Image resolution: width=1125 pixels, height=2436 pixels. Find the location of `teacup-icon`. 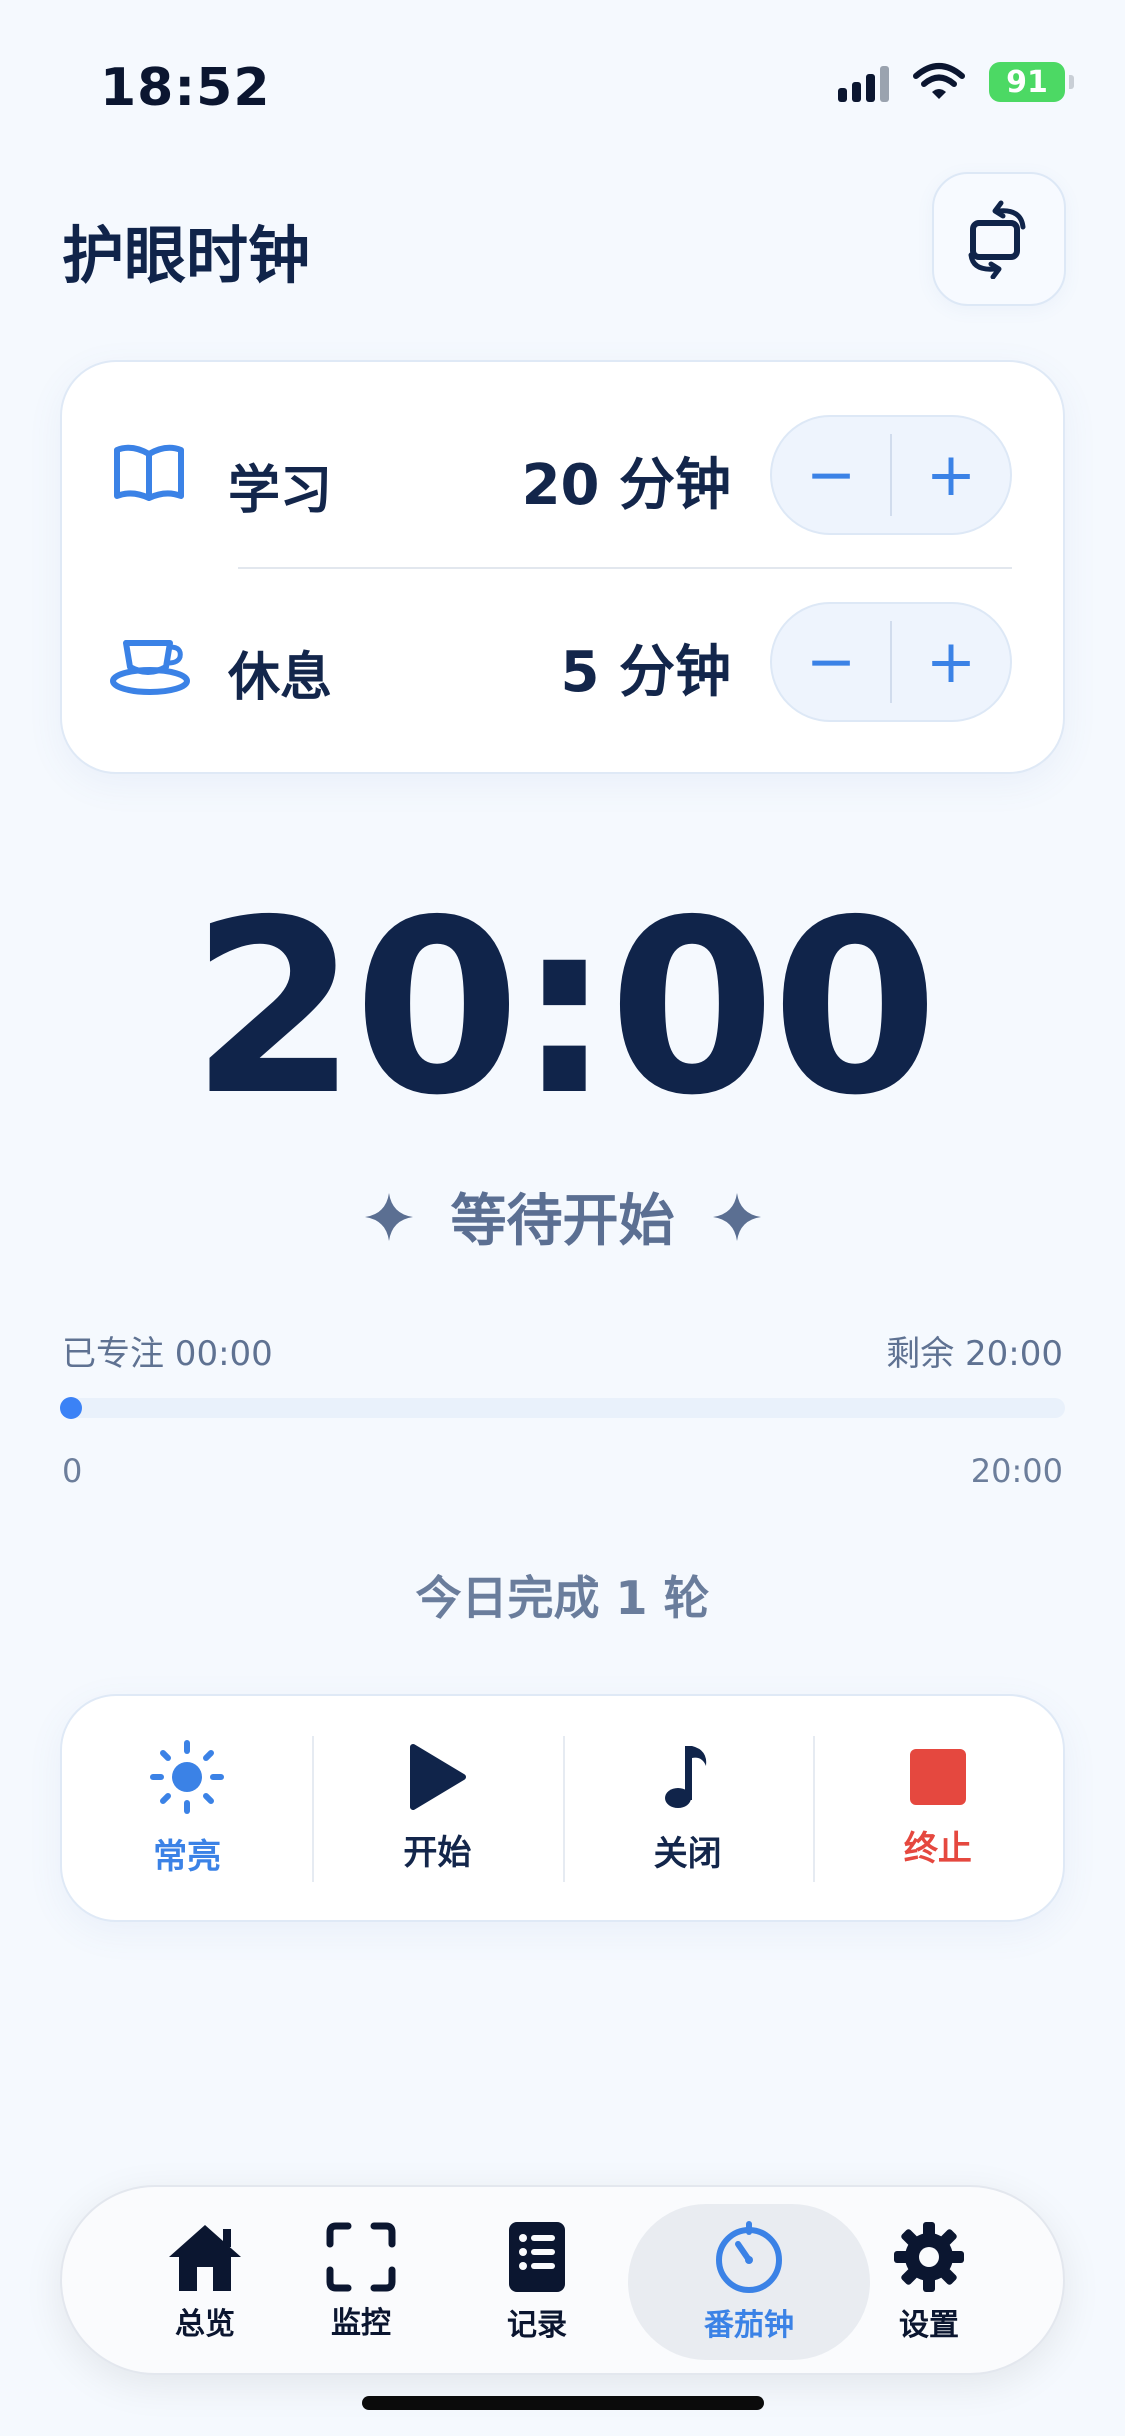

teacup-icon is located at coordinates (150, 667).